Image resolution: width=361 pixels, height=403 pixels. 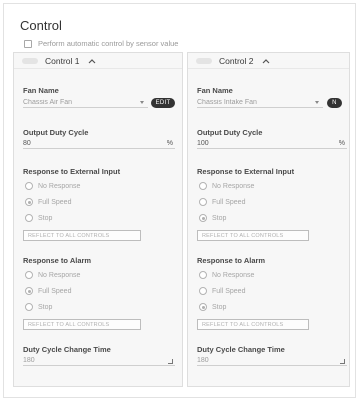 What do you see at coordinates (41, 25) in the screenshot?
I see `section-title: Control` at bounding box center [41, 25].